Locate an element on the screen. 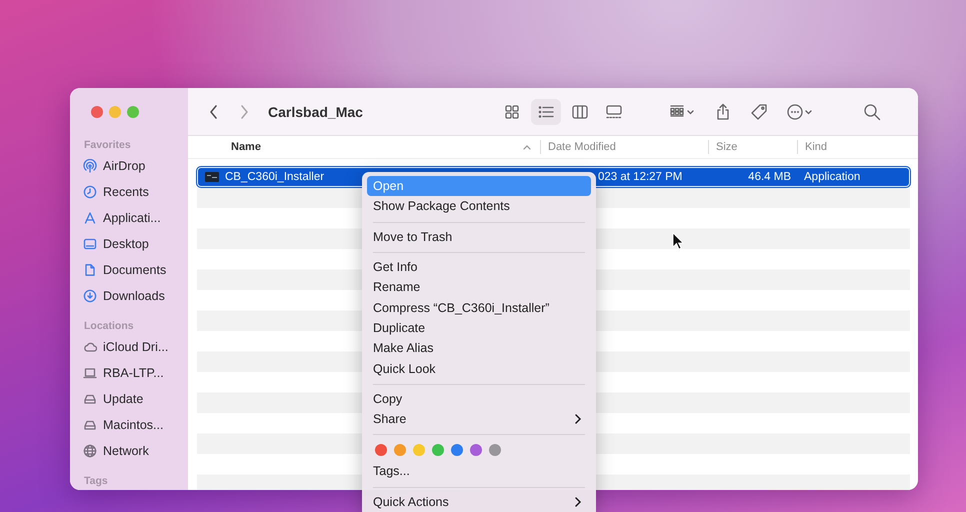 The height and width of the screenshot is (512, 966). section-heading: Tags is located at coordinates (96, 481).